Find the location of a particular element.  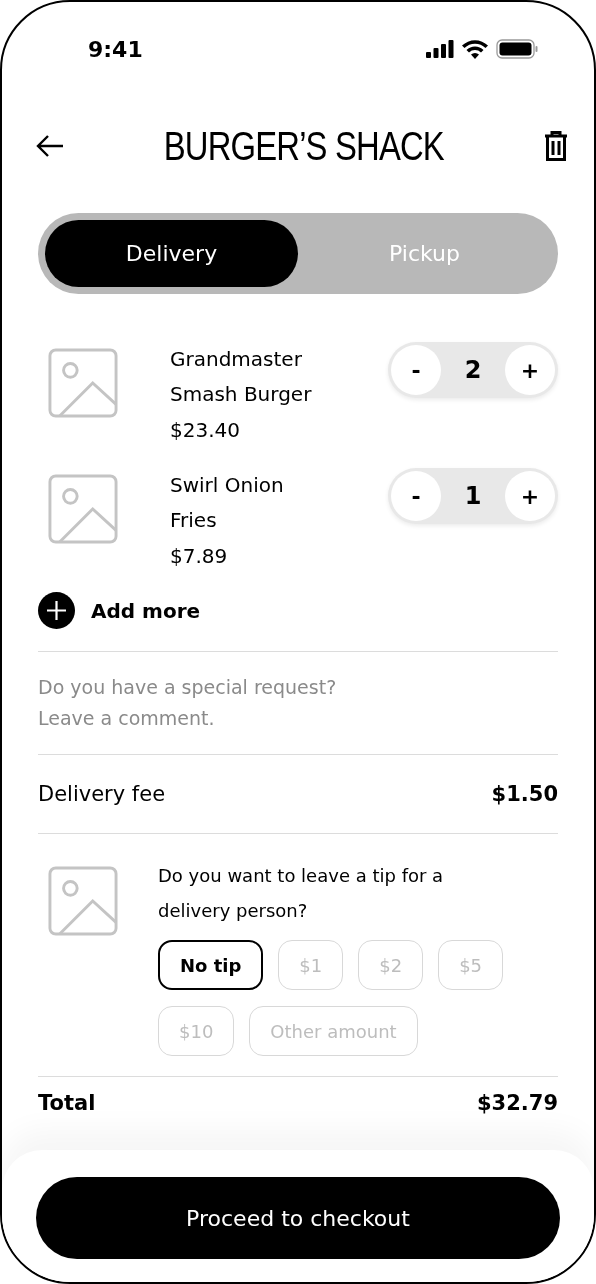

add-icon is located at coordinates (56, 610).